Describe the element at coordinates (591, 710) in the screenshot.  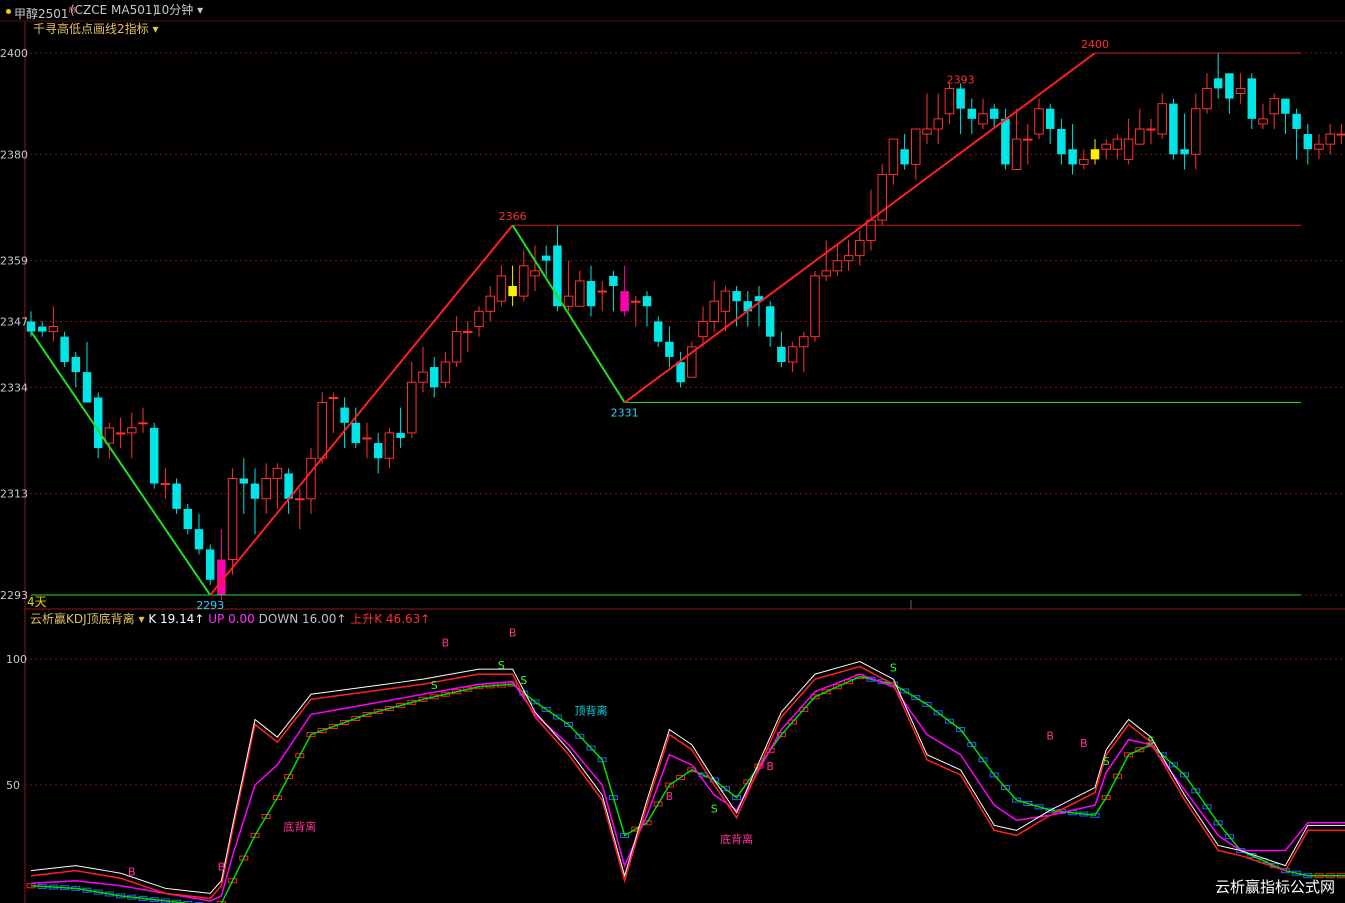
I see `divergence-label: 顶背离` at that location.